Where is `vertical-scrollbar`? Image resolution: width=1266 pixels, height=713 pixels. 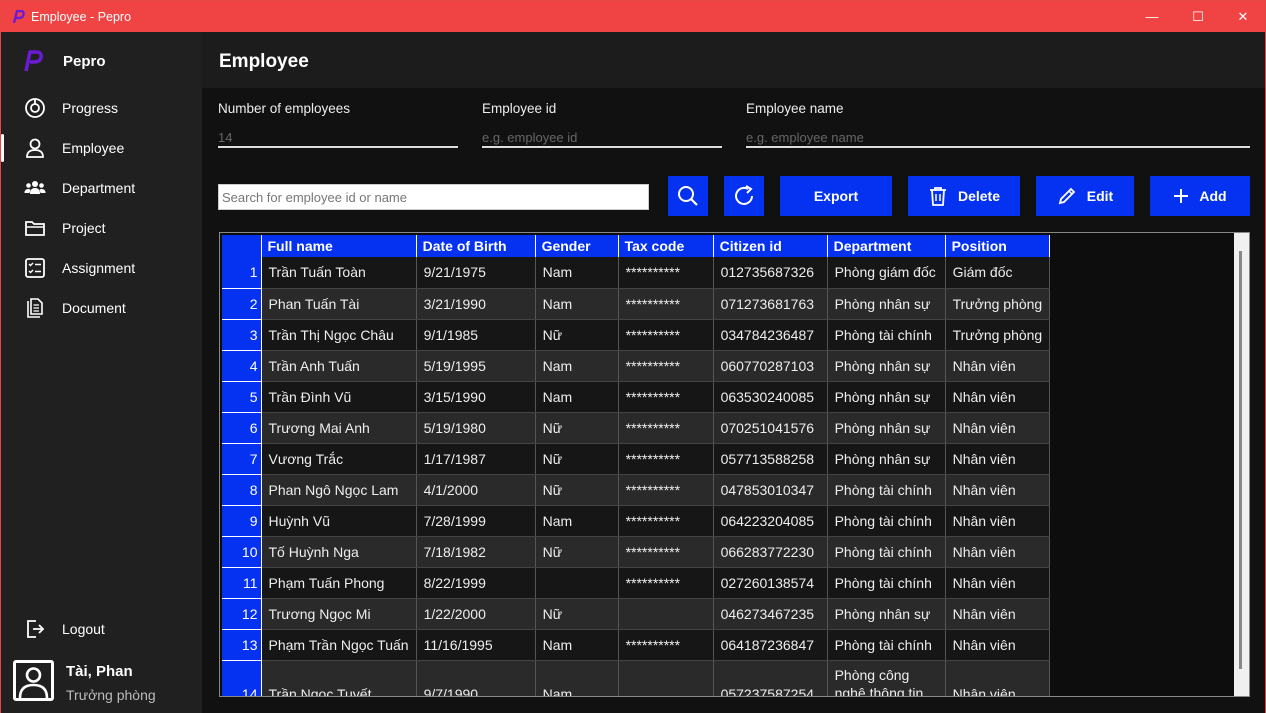
vertical-scrollbar is located at coordinates (1241, 464).